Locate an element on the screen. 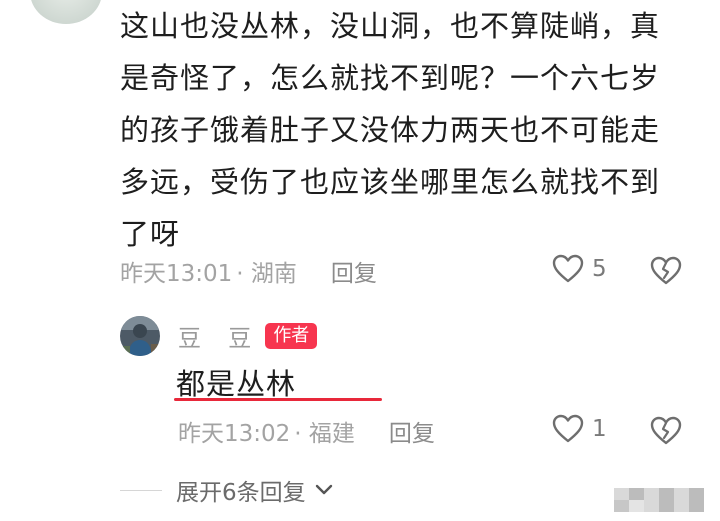 The height and width of the screenshot is (521, 720). comment-line-1: 这山也没丛林，没山洞，也不算陡峭，真 is located at coordinates (390, 26).